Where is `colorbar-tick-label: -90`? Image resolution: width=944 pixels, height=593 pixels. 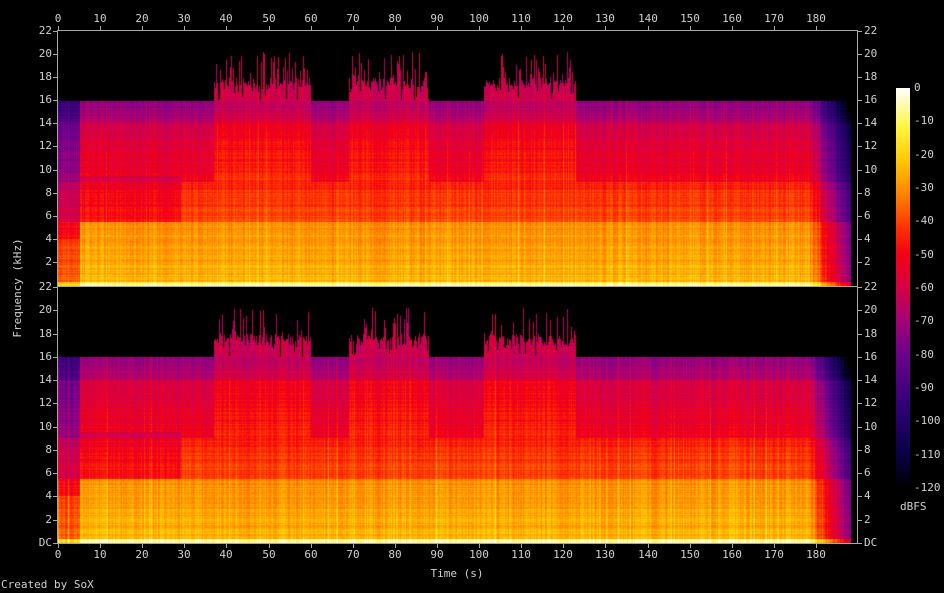 colorbar-tick-label: -90 is located at coordinates (924, 387).